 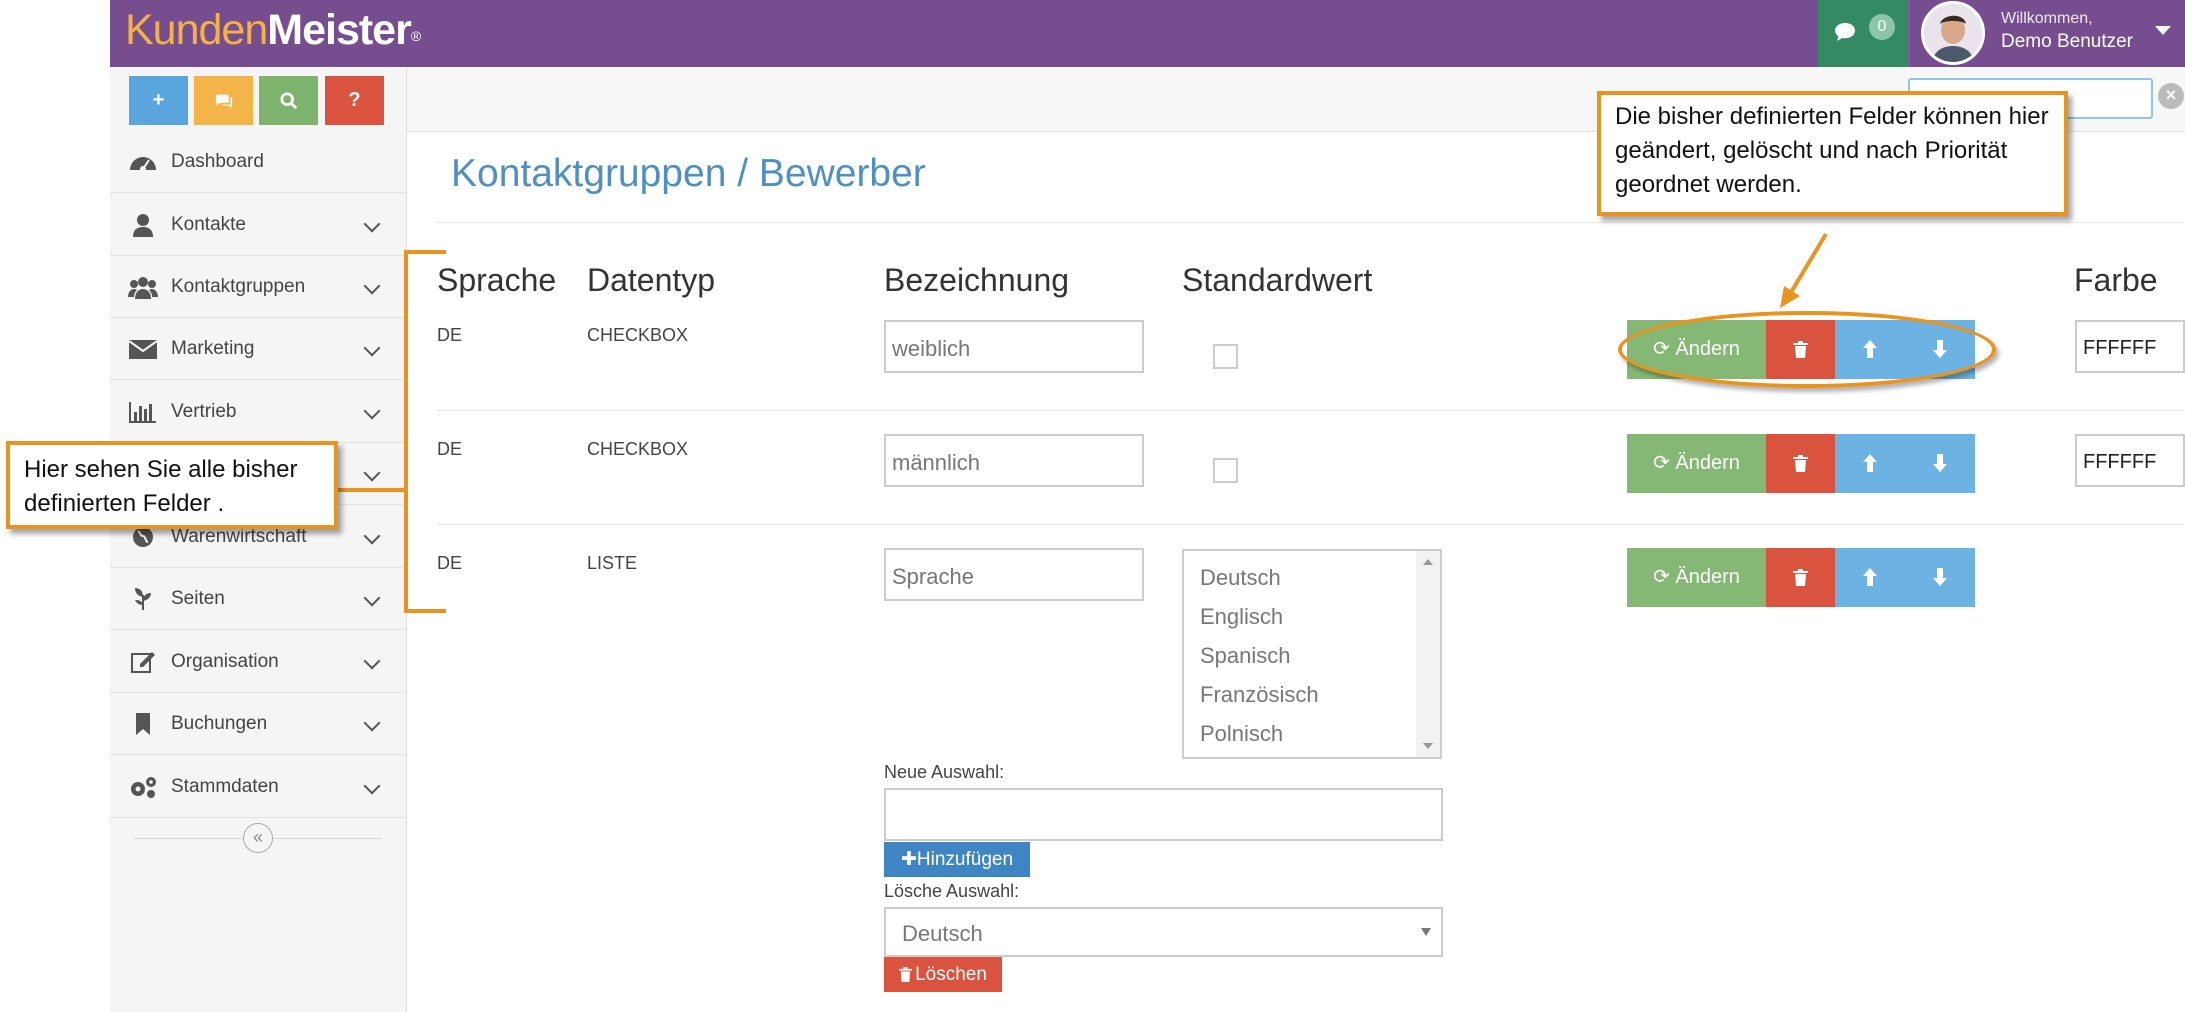 I want to click on refresh-icon: ⟳, so click(x=1664, y=577).